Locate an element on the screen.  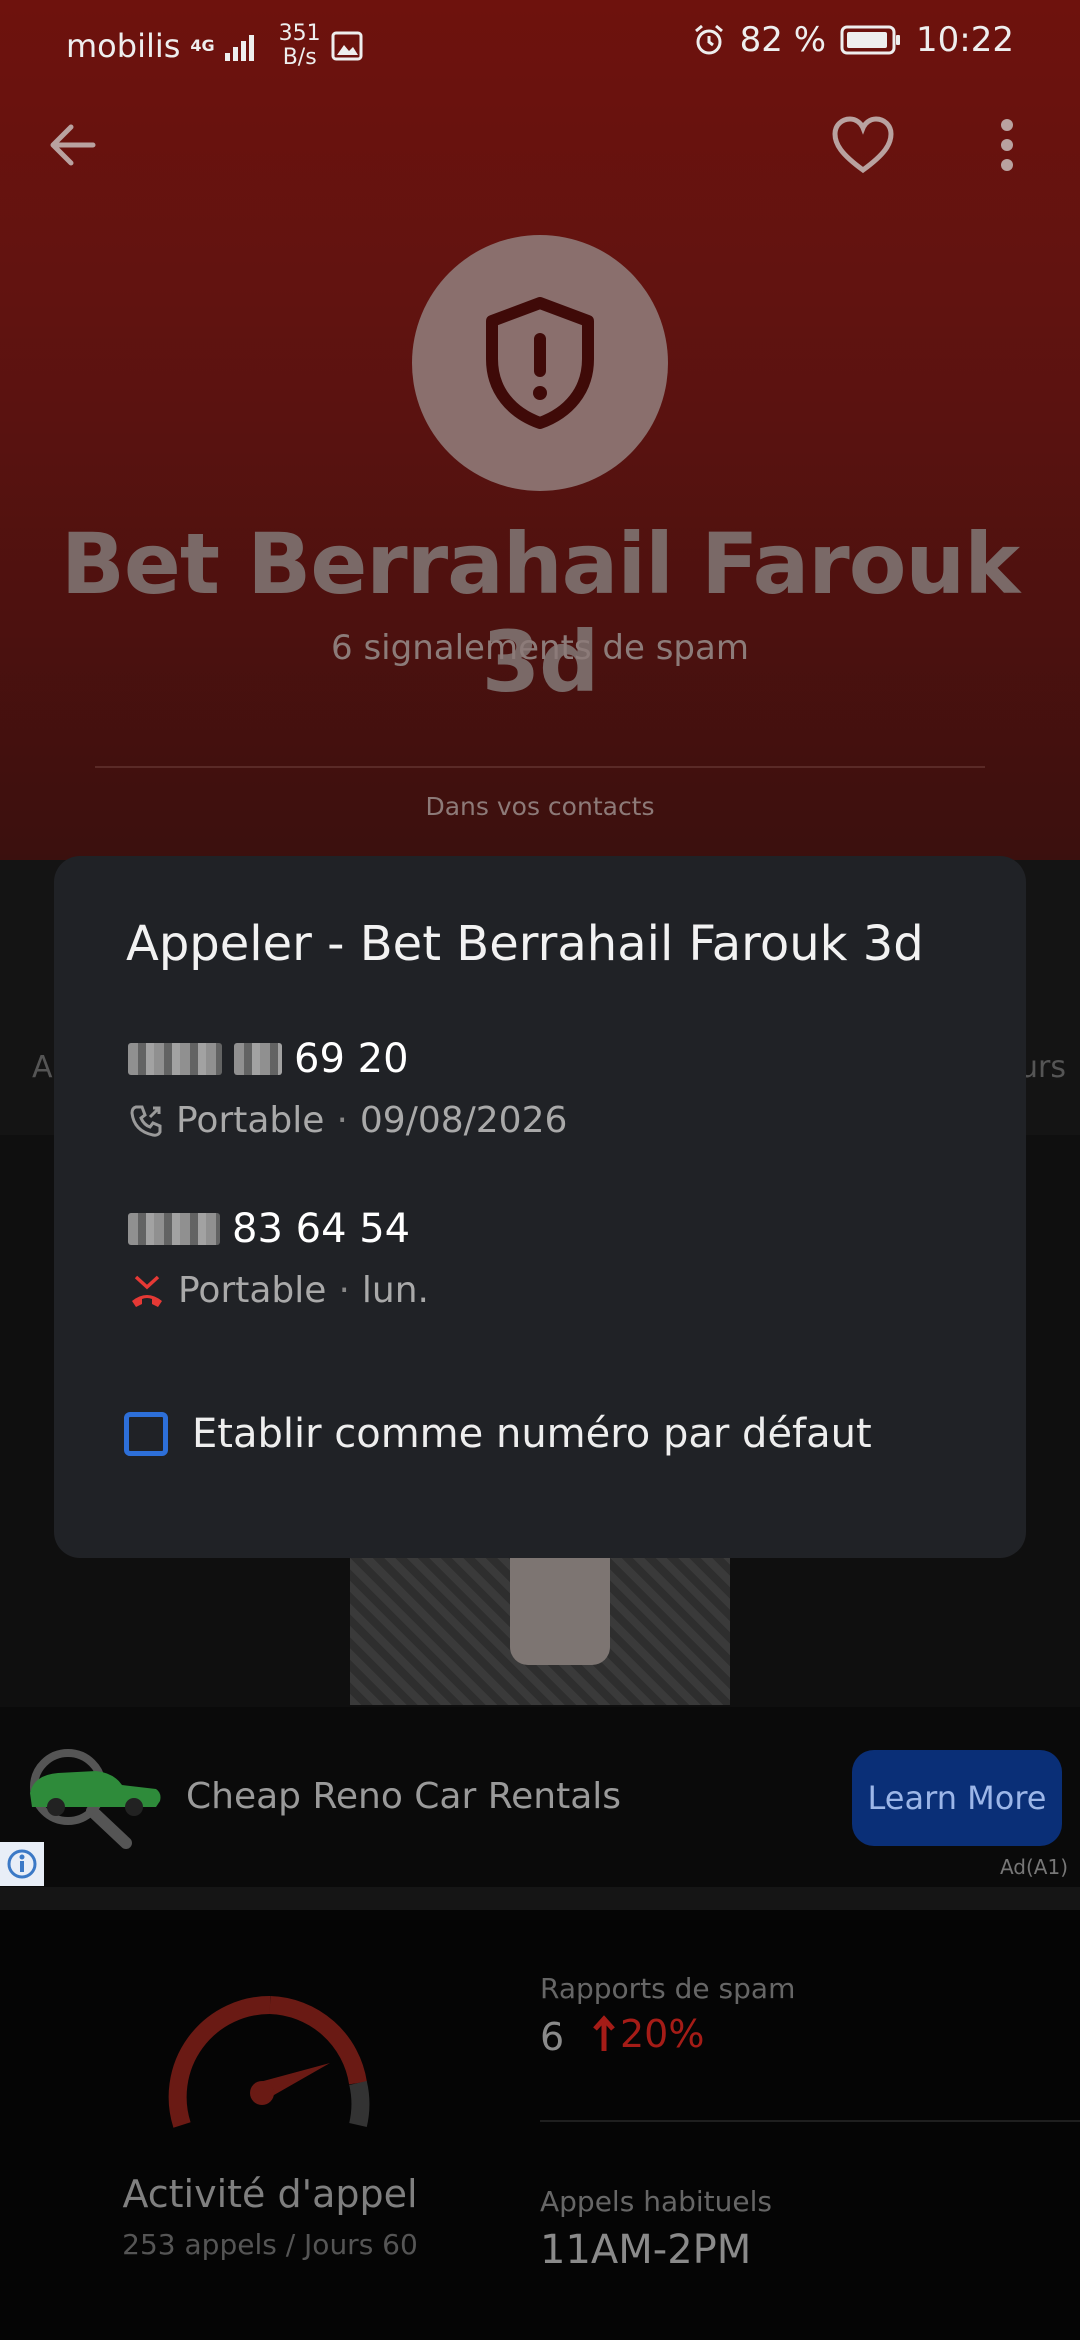
contact-name: Bet Berrahail Farouk 3d is located at coordinates (540, 613).